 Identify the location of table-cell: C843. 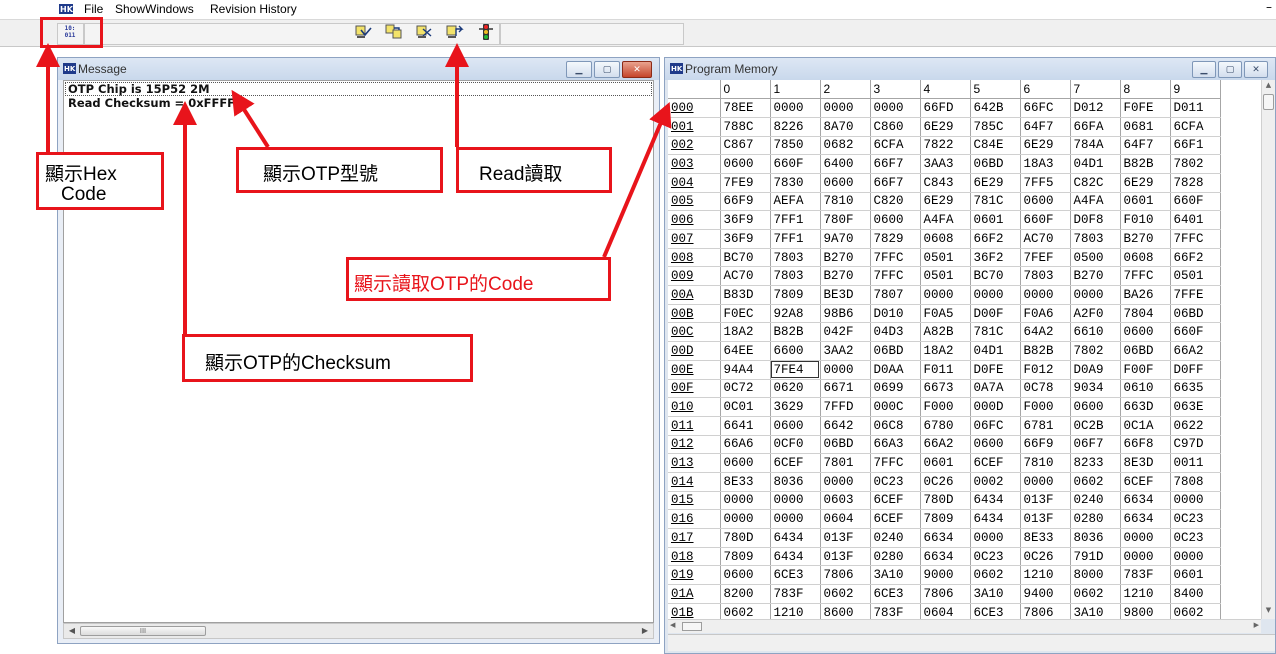
(945, 183).